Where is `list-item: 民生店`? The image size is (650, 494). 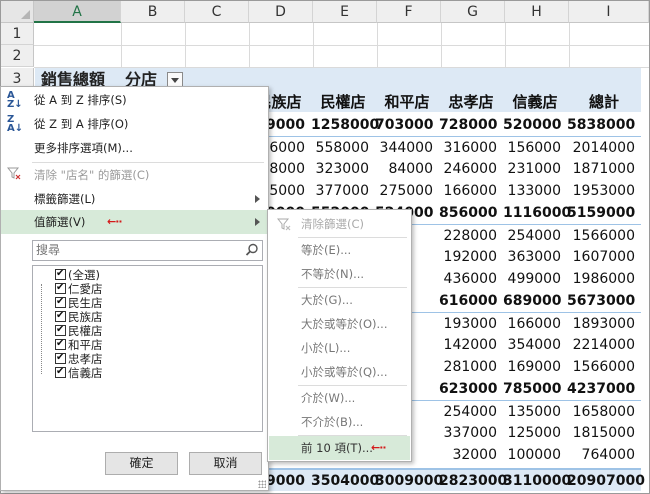 list-item: 民生店 is located at coordinates (79, 302).